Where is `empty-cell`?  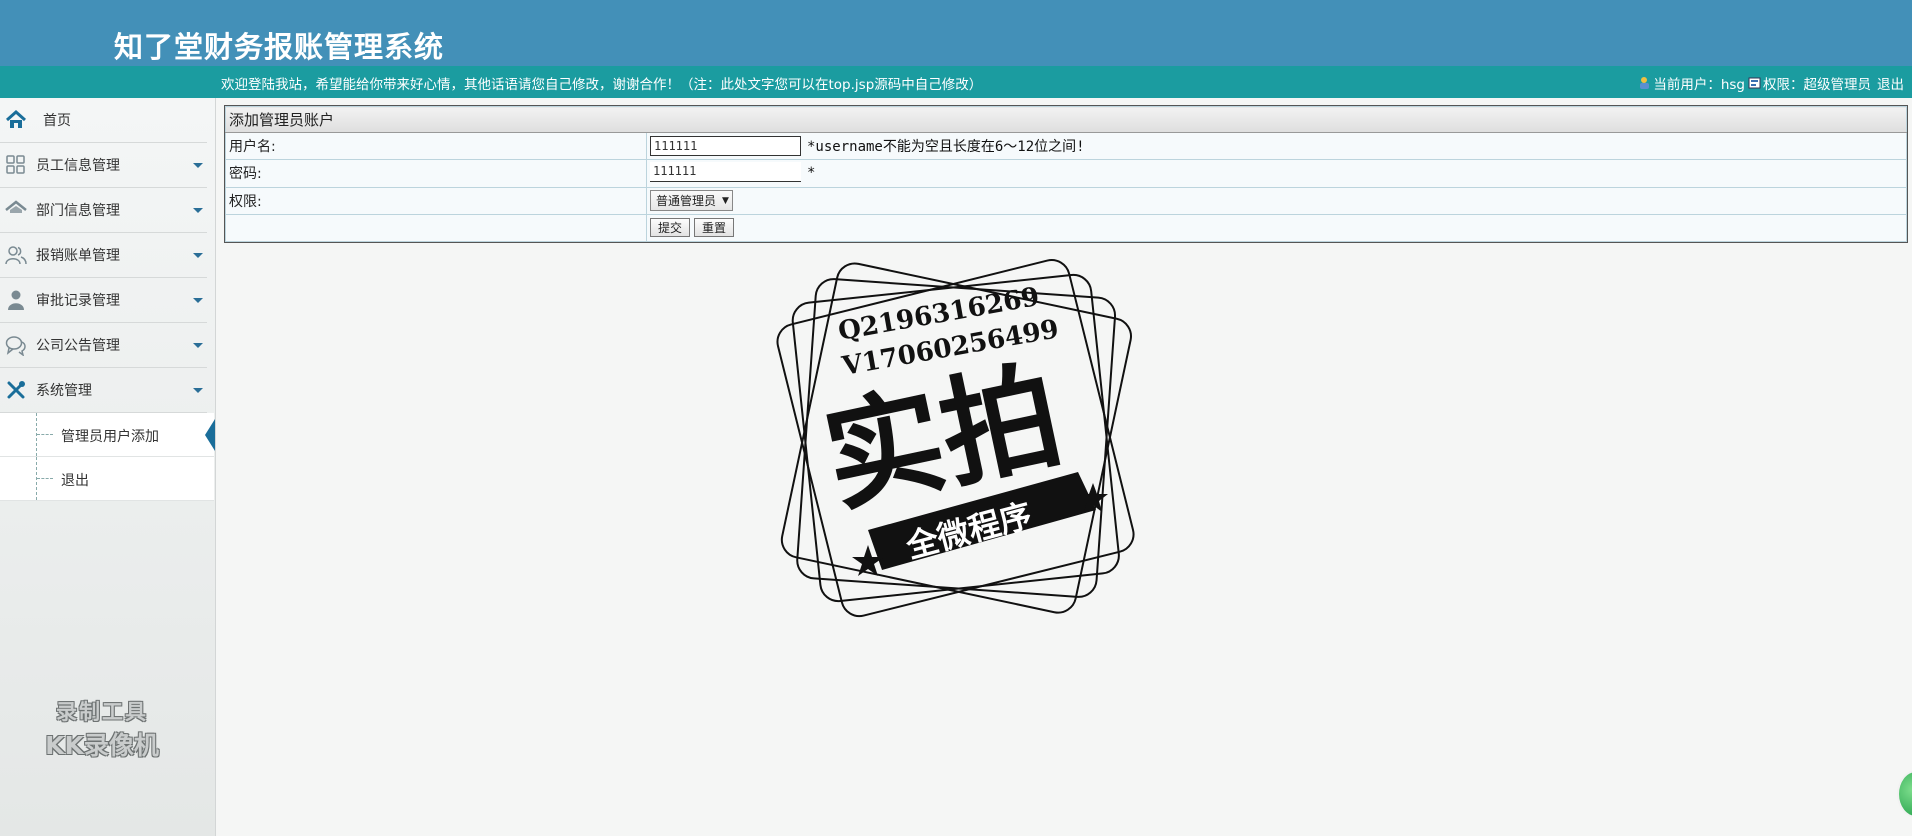
empty-cell is located at coordinates (436, 228).